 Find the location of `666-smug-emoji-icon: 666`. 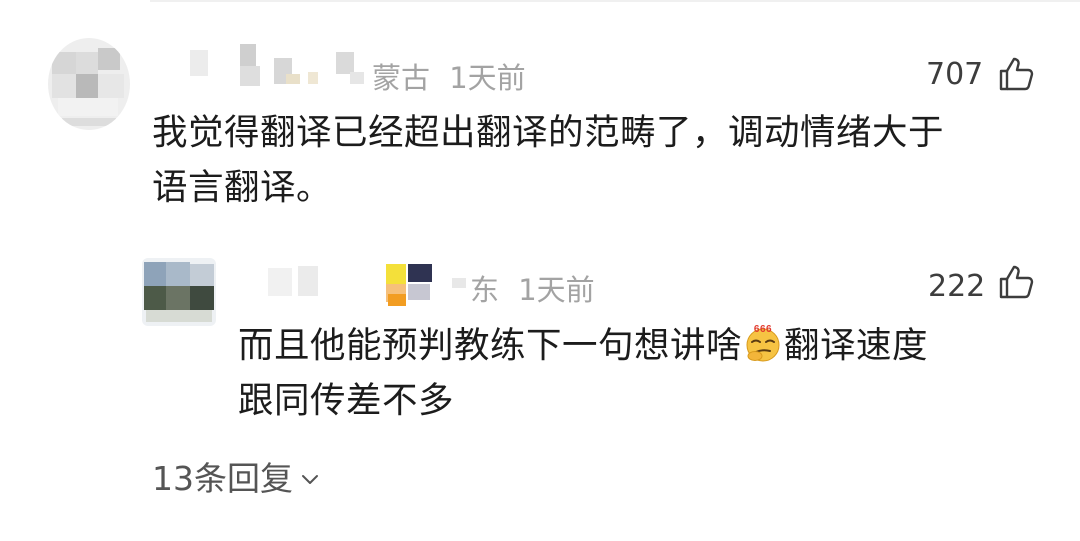

666-smug-emoji-icon: 666 is located at coordinates (763, 343).